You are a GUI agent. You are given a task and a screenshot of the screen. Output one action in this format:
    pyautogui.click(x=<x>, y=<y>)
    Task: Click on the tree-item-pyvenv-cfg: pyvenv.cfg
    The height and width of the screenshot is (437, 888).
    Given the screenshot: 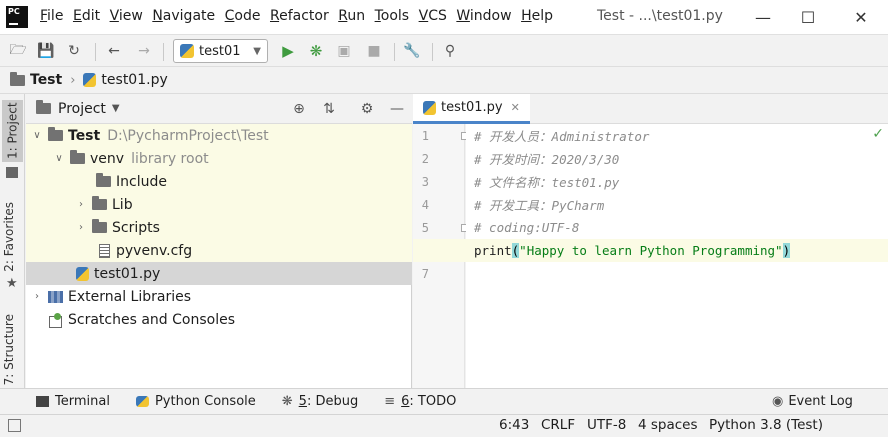 What is the action you would take?
    pyautogui.click(x=219, y=250)
    